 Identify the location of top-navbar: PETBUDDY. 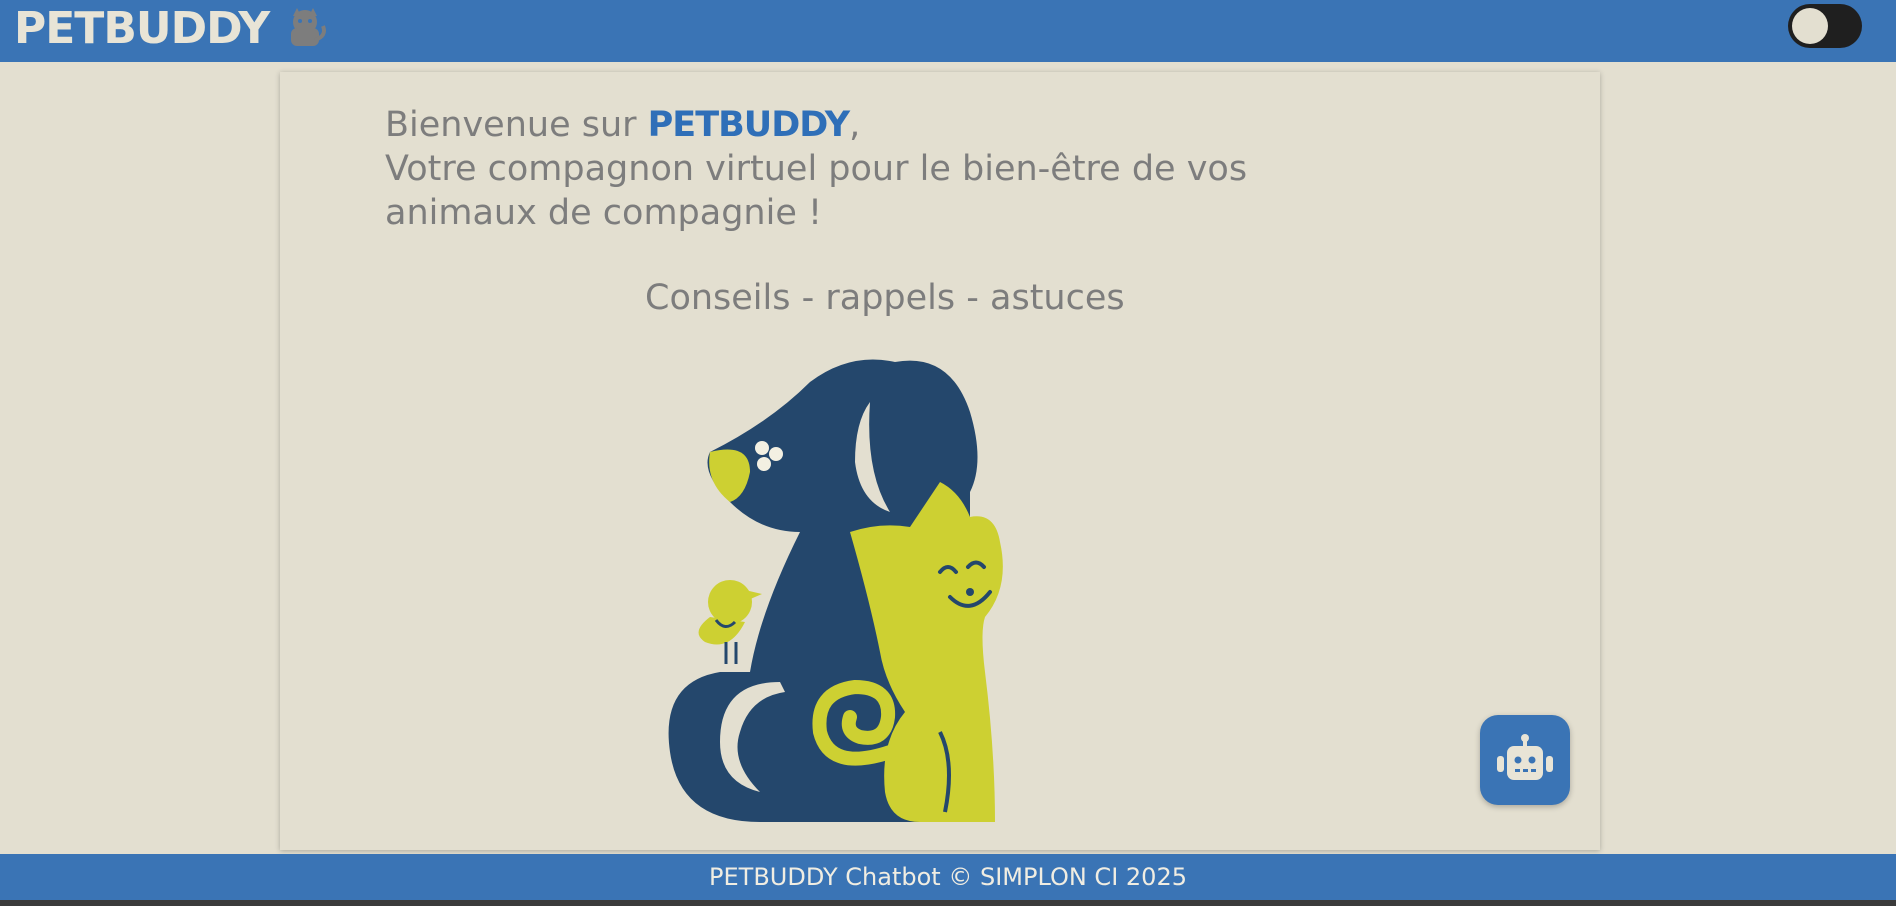
(948, 31).